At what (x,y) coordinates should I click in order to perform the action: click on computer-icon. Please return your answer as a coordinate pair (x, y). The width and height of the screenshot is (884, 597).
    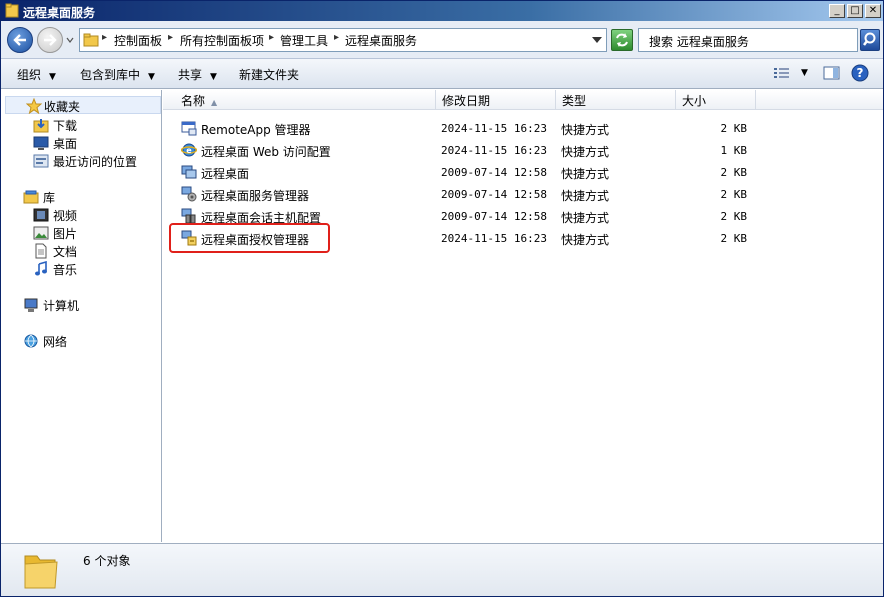
    Looking at the image, I should click on (31, 305).